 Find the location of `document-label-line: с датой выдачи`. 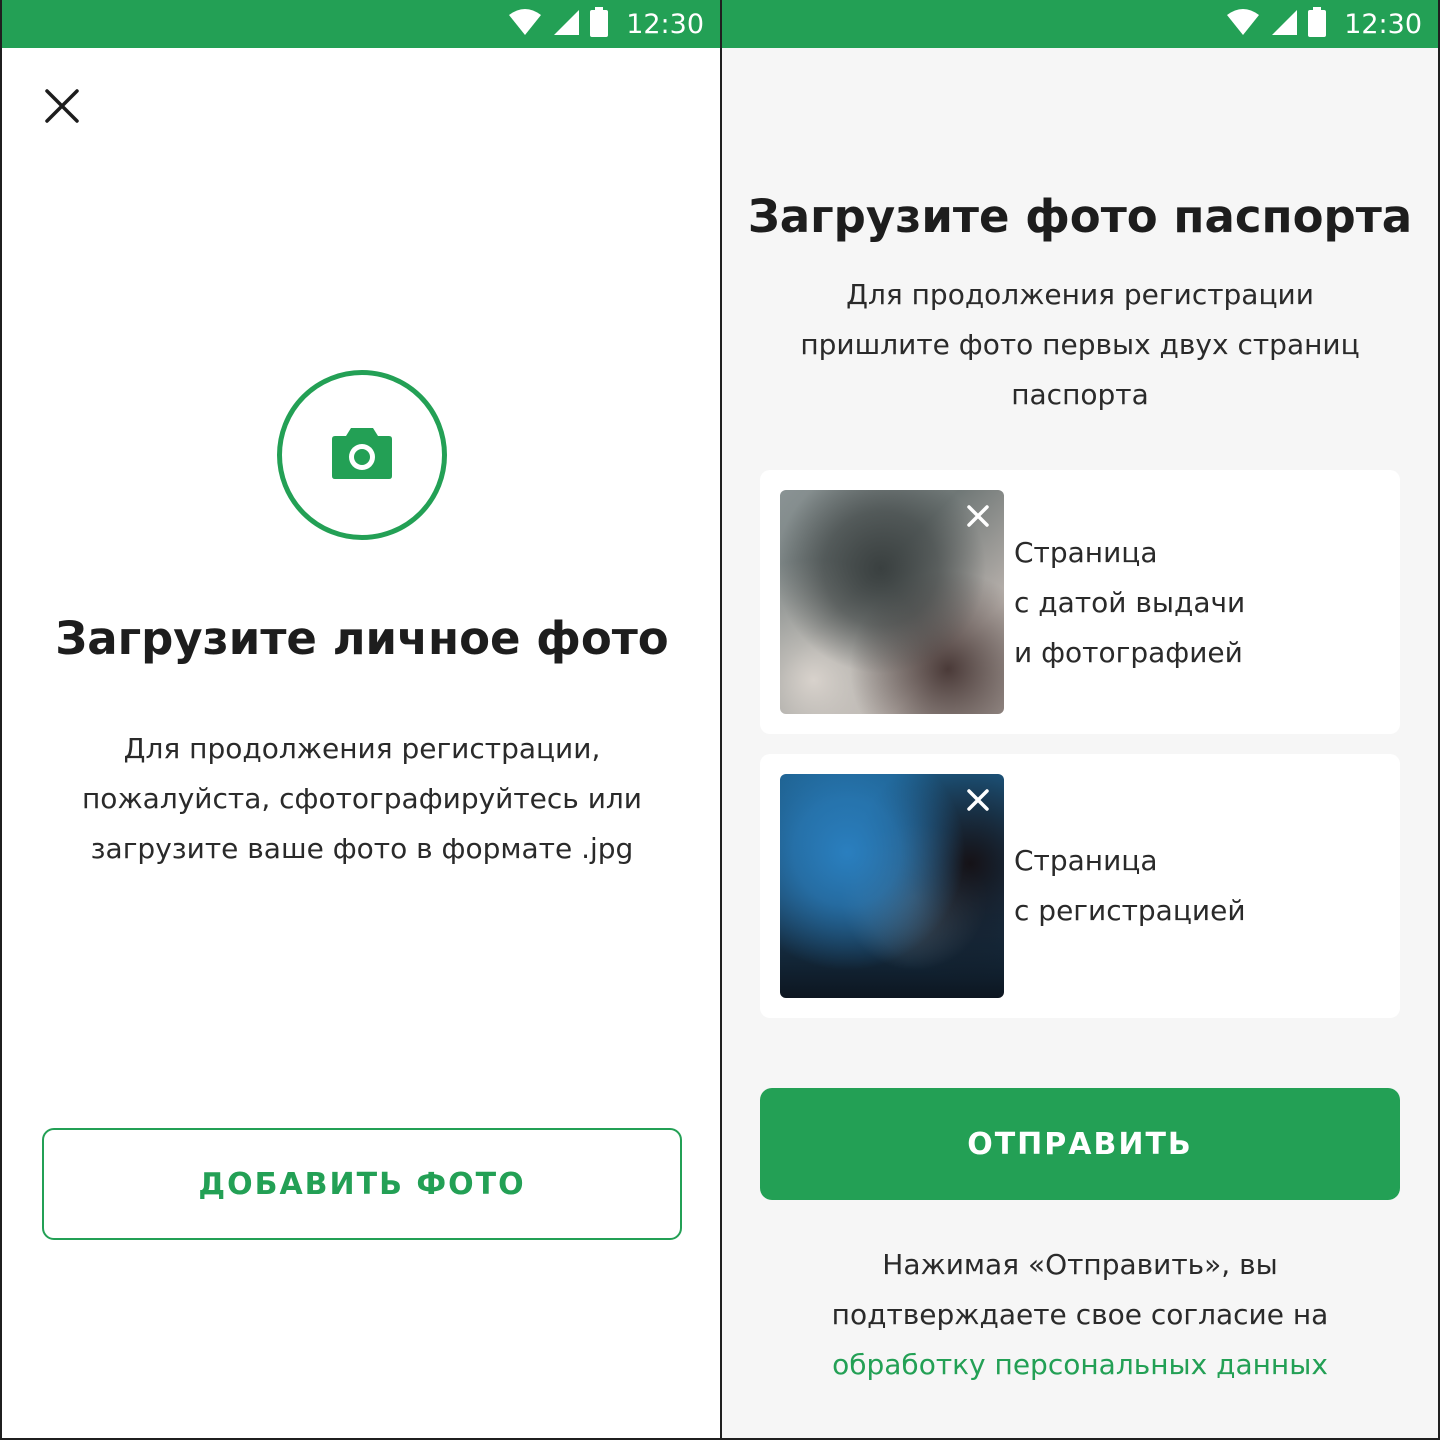

document-label-line: с датой выдачи is located at coordinates (1130, 602).